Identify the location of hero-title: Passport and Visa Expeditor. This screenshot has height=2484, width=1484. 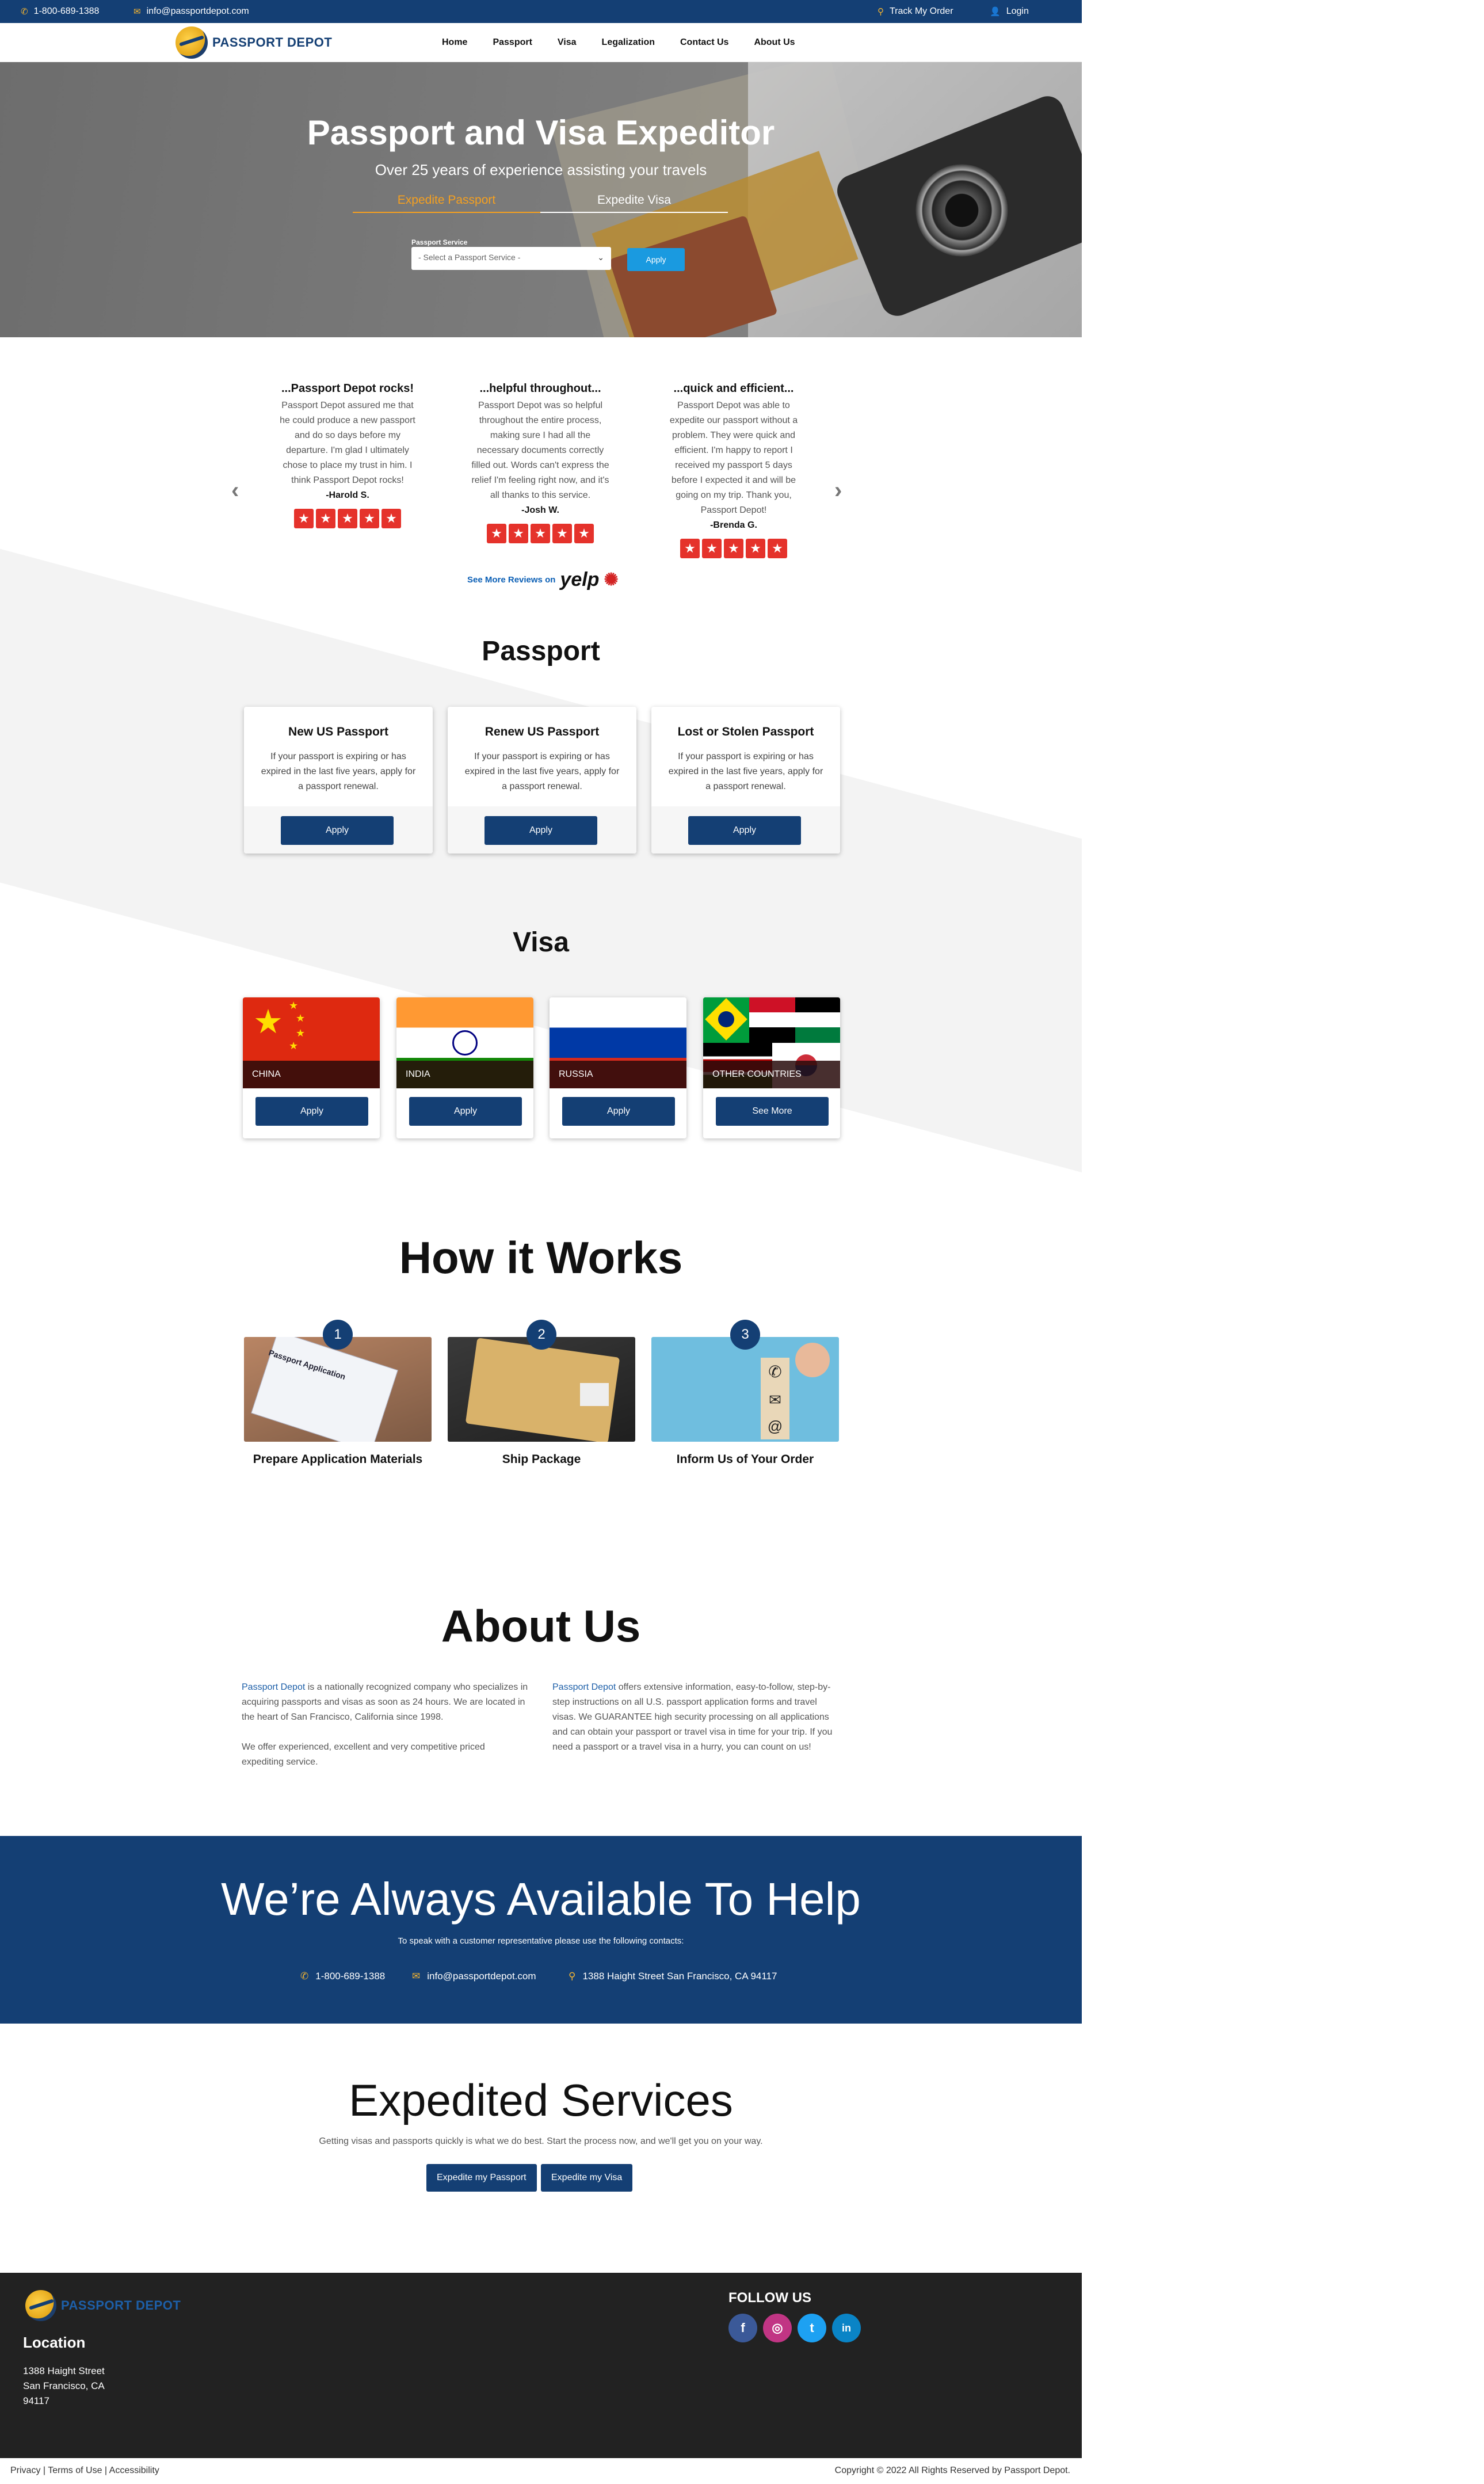
(541, 132).